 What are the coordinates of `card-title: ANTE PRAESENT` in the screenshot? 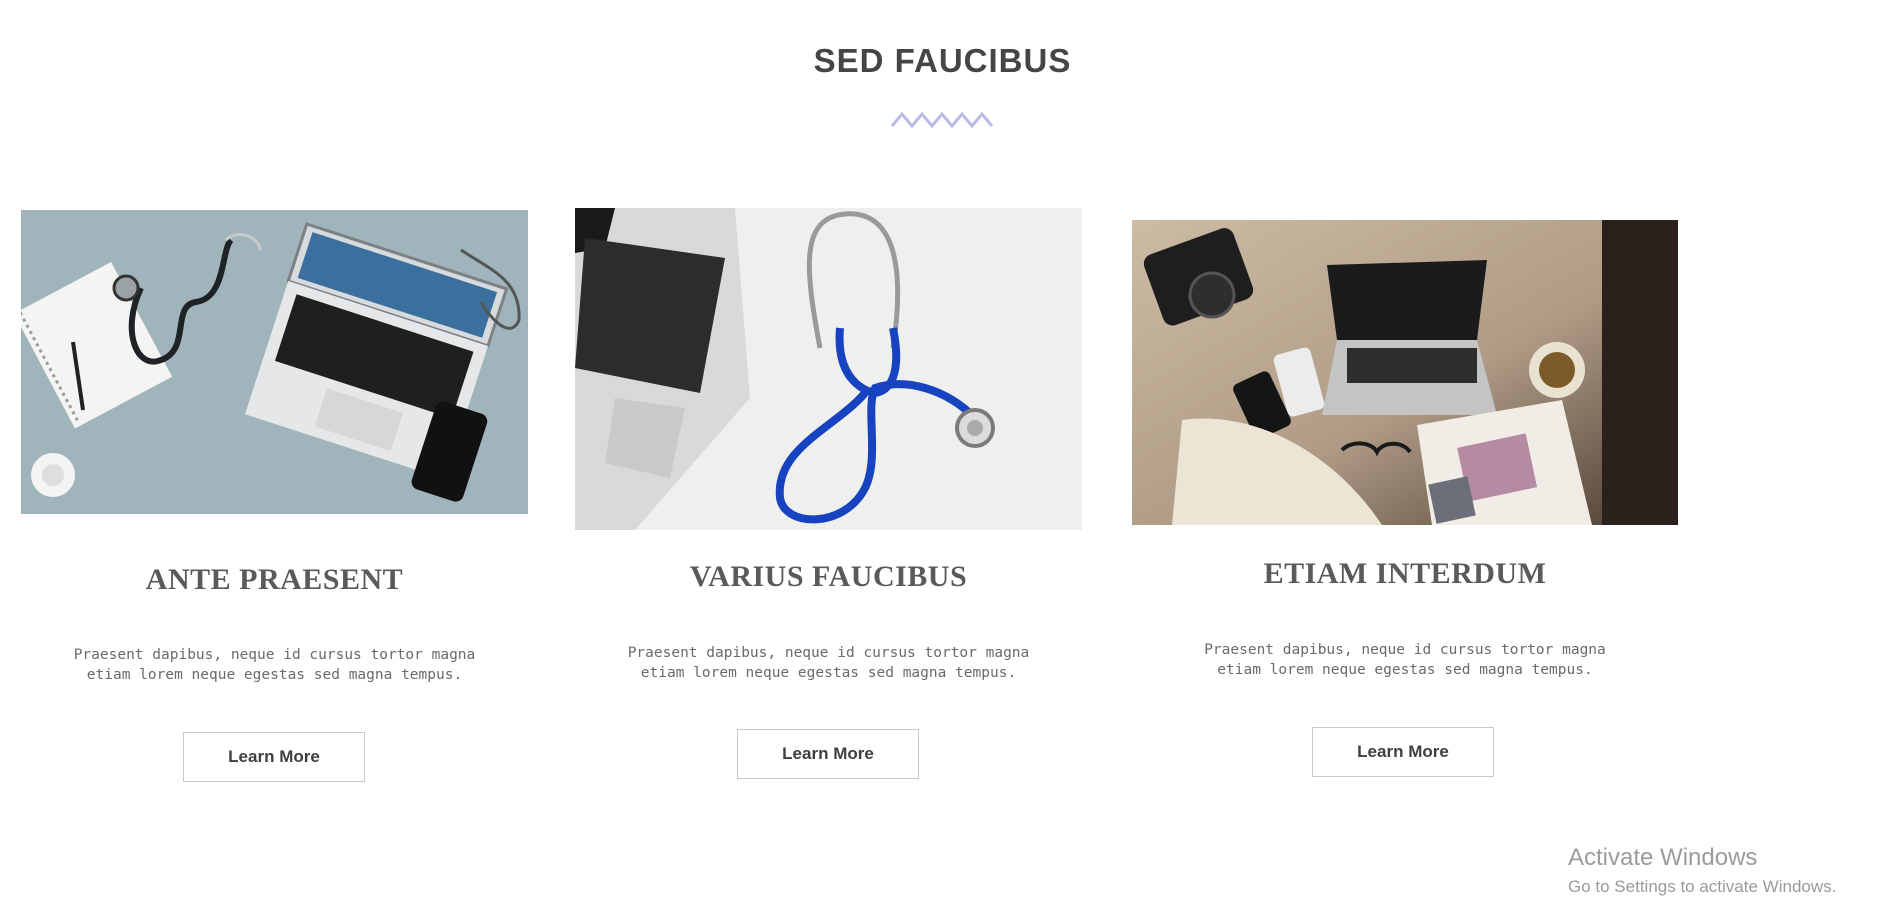 It's located at (274, 579).